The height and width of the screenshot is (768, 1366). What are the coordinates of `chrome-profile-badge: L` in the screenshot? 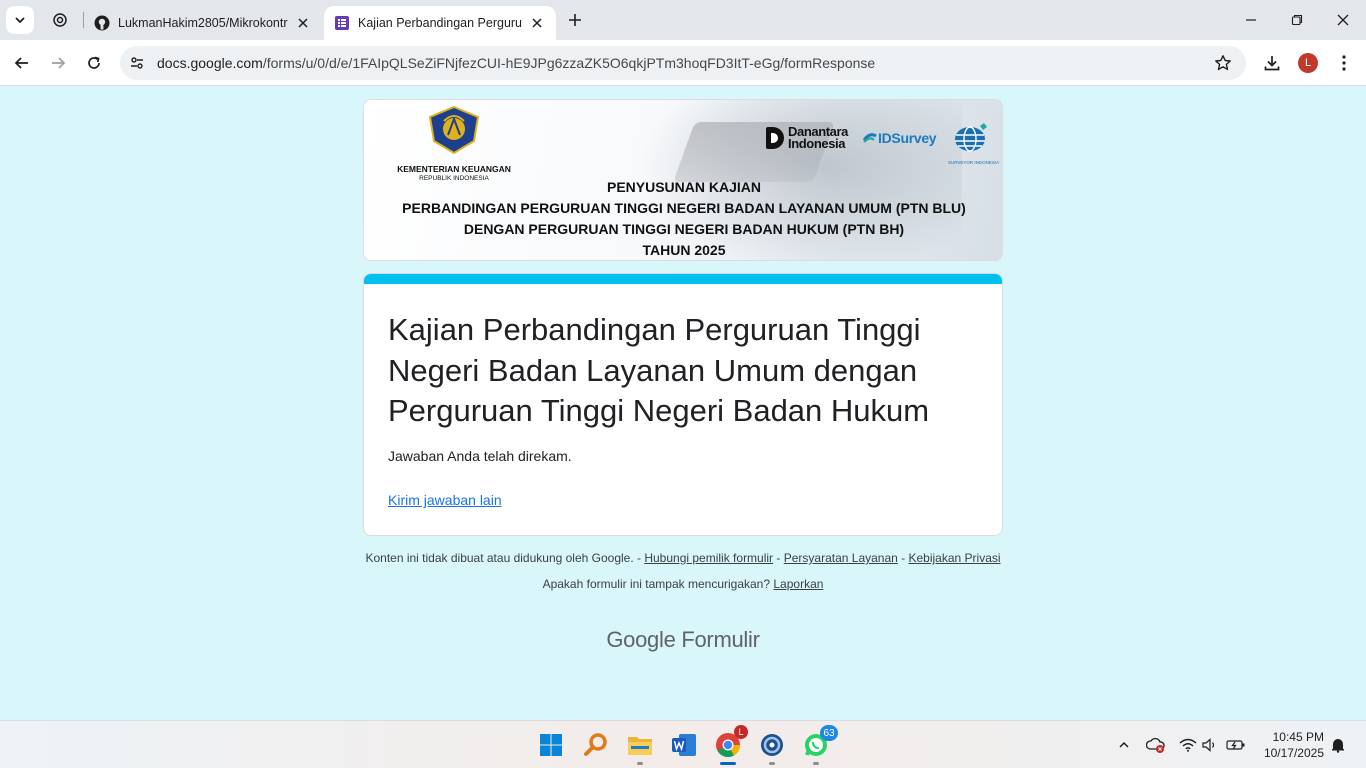 It's located at (741, 732).